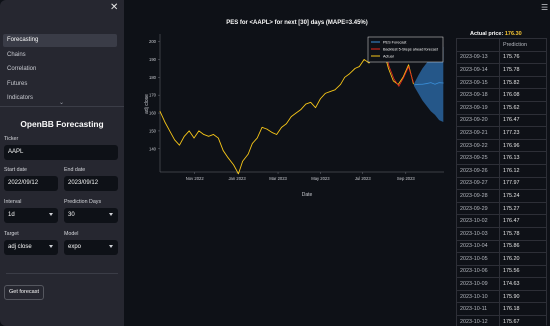 Image resolution: width=550 pixels, height=326 pixels. Describe the element at coordinates (61, 152) in the screenshot. I see `ticker-input: AAPL` at that location.